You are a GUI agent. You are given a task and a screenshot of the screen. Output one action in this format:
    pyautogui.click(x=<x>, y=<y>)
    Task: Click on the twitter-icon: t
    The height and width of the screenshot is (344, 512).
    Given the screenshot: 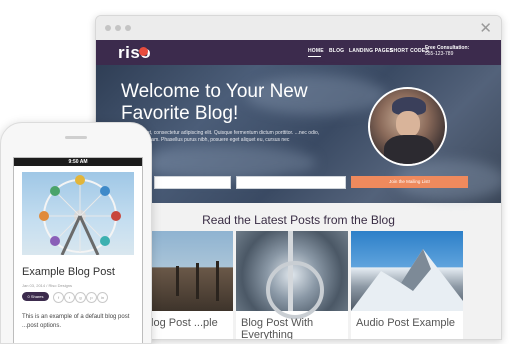 What is the action you would take?
    pyautogui.click(x=69, y=297)
    